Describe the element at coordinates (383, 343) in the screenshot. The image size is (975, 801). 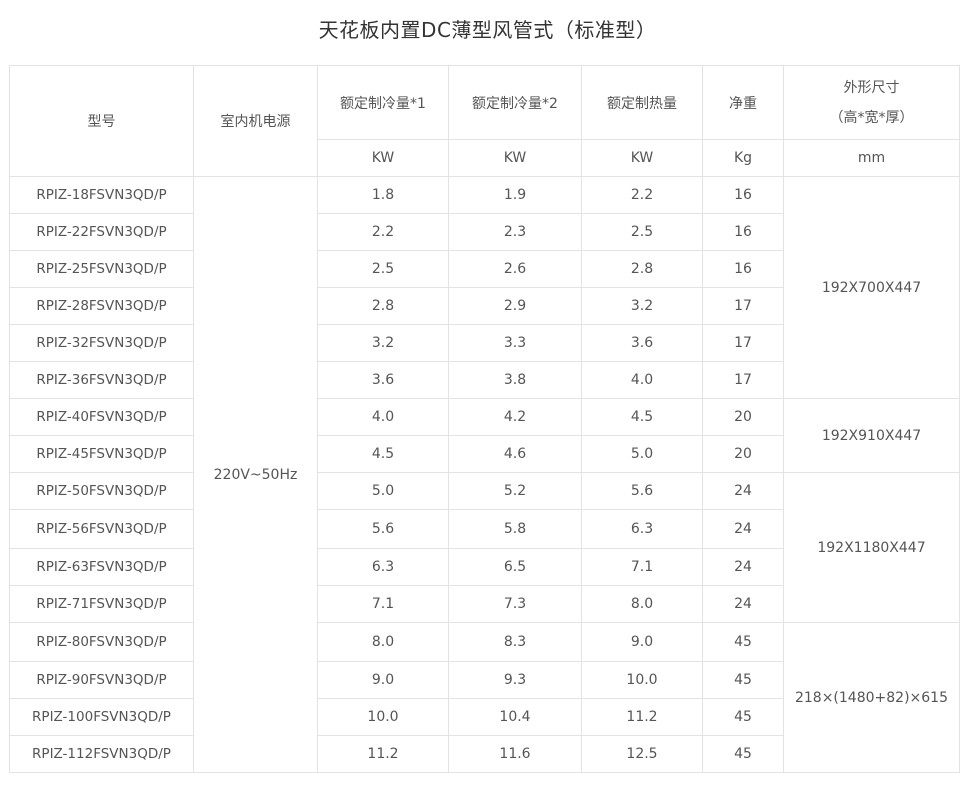
I see `cell-cooling1: 3.2` at that location.